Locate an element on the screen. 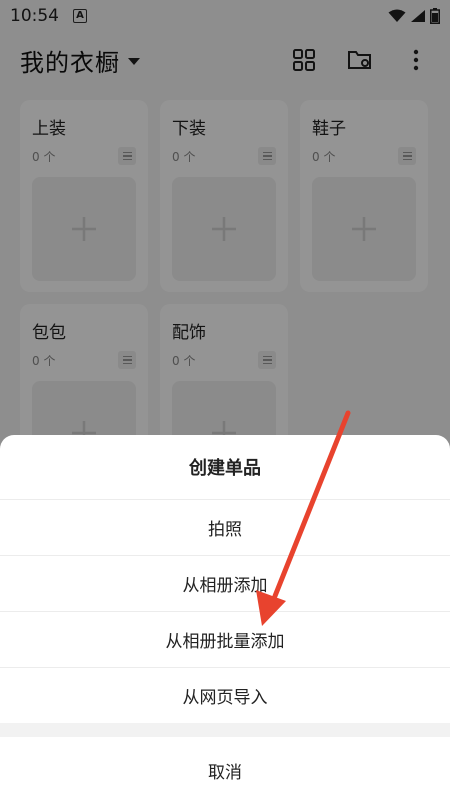  import-from-web-option: 从网页导入 is located at coordinates (225, 695).